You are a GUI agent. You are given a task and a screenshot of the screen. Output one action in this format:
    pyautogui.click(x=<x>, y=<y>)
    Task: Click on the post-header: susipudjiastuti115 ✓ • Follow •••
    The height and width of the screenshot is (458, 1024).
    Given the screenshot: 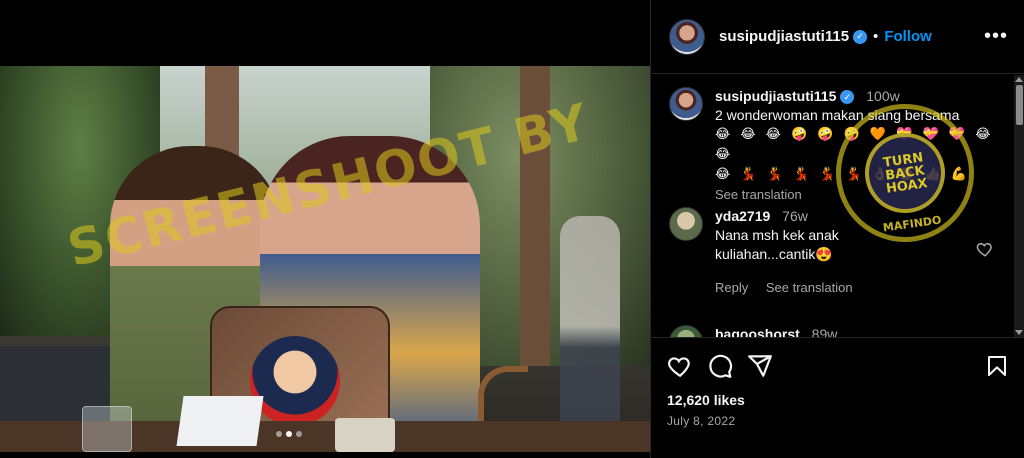 What is the action you would take?
    pyautogui.click(x=837, y=37)
    